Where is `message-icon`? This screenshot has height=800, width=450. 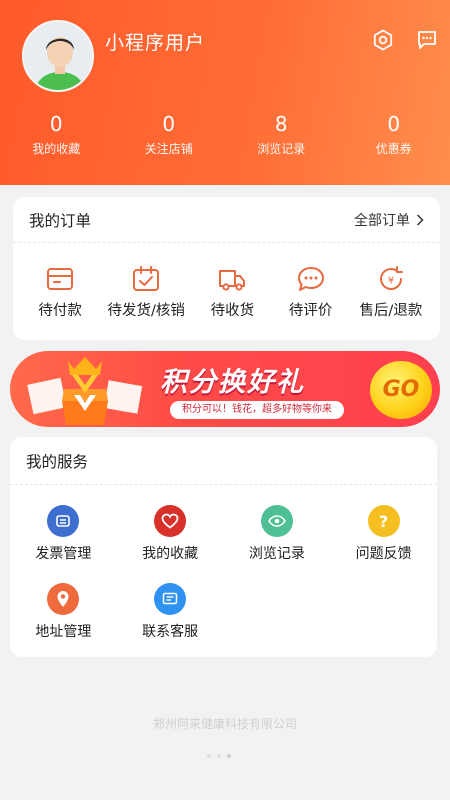 message-icon is located at coordinates (427, 40).